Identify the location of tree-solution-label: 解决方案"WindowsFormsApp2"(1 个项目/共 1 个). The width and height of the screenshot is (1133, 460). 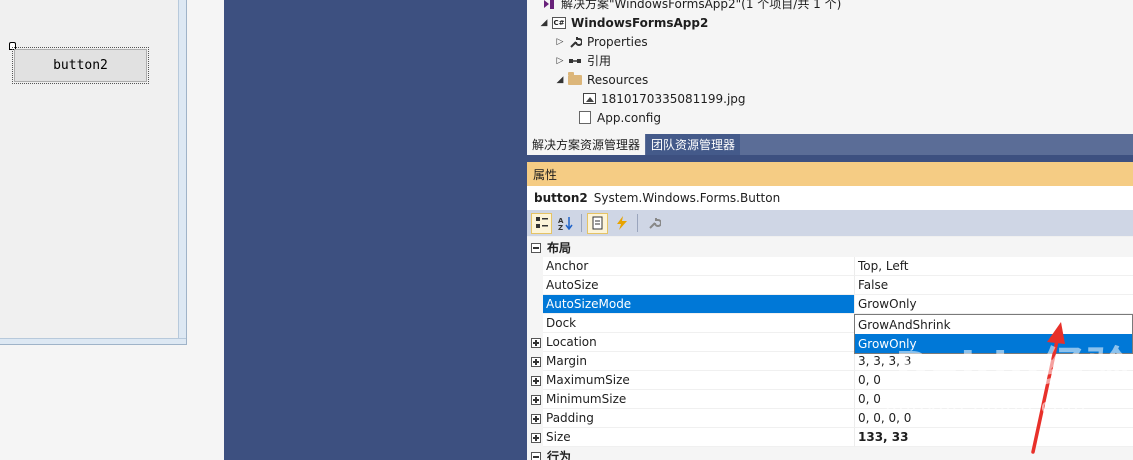
(701, 5).